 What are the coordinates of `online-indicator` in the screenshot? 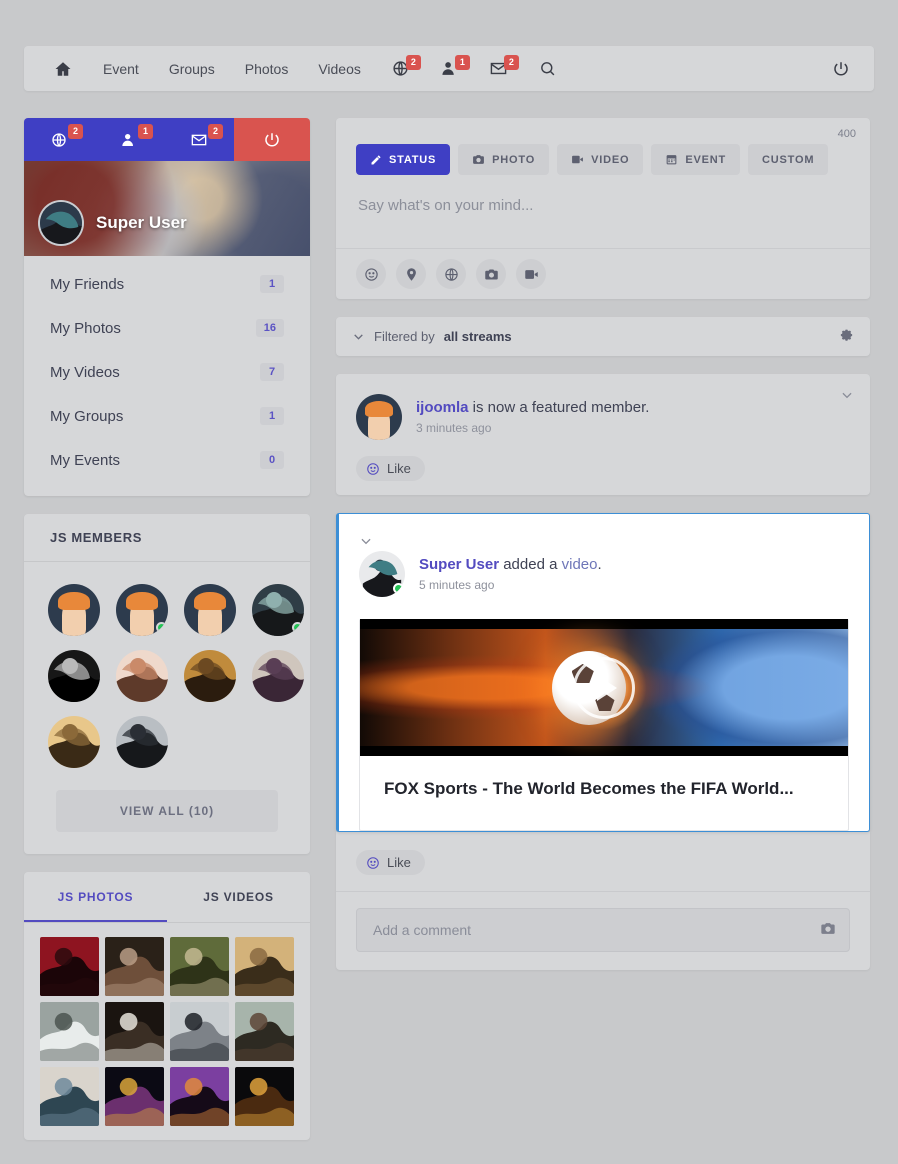 It's located at (398, 588).